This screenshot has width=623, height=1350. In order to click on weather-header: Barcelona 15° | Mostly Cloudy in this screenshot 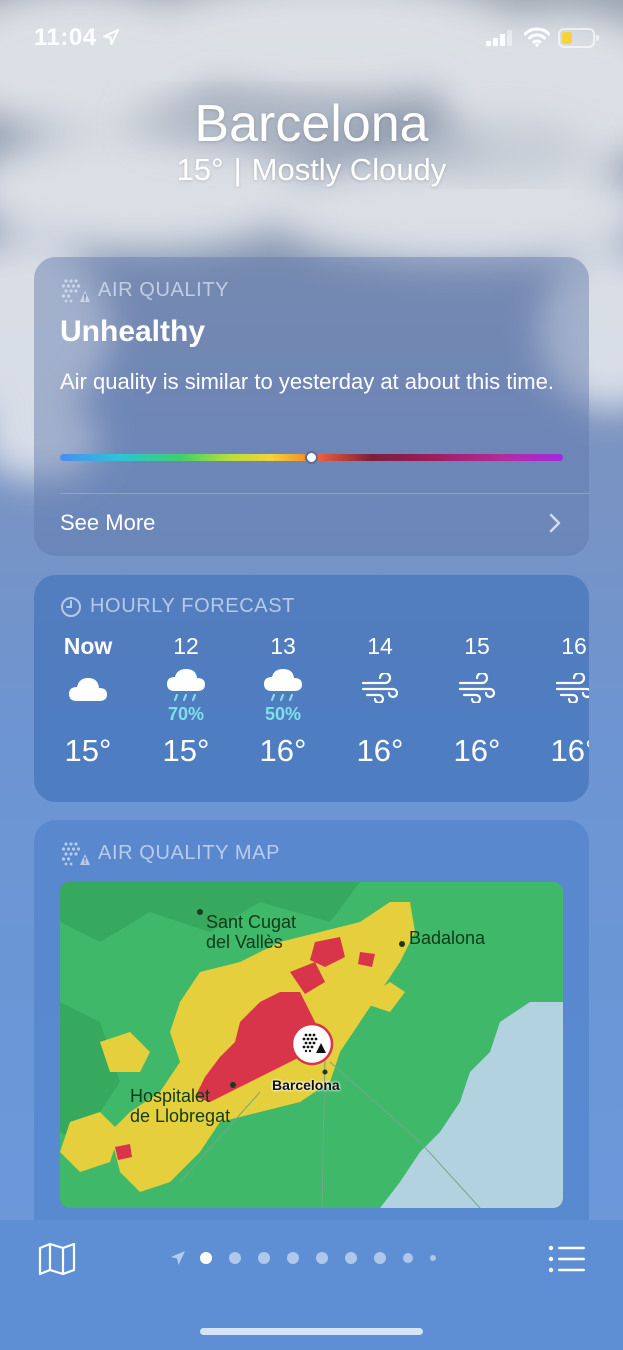, I will do `click(311, 140)`.